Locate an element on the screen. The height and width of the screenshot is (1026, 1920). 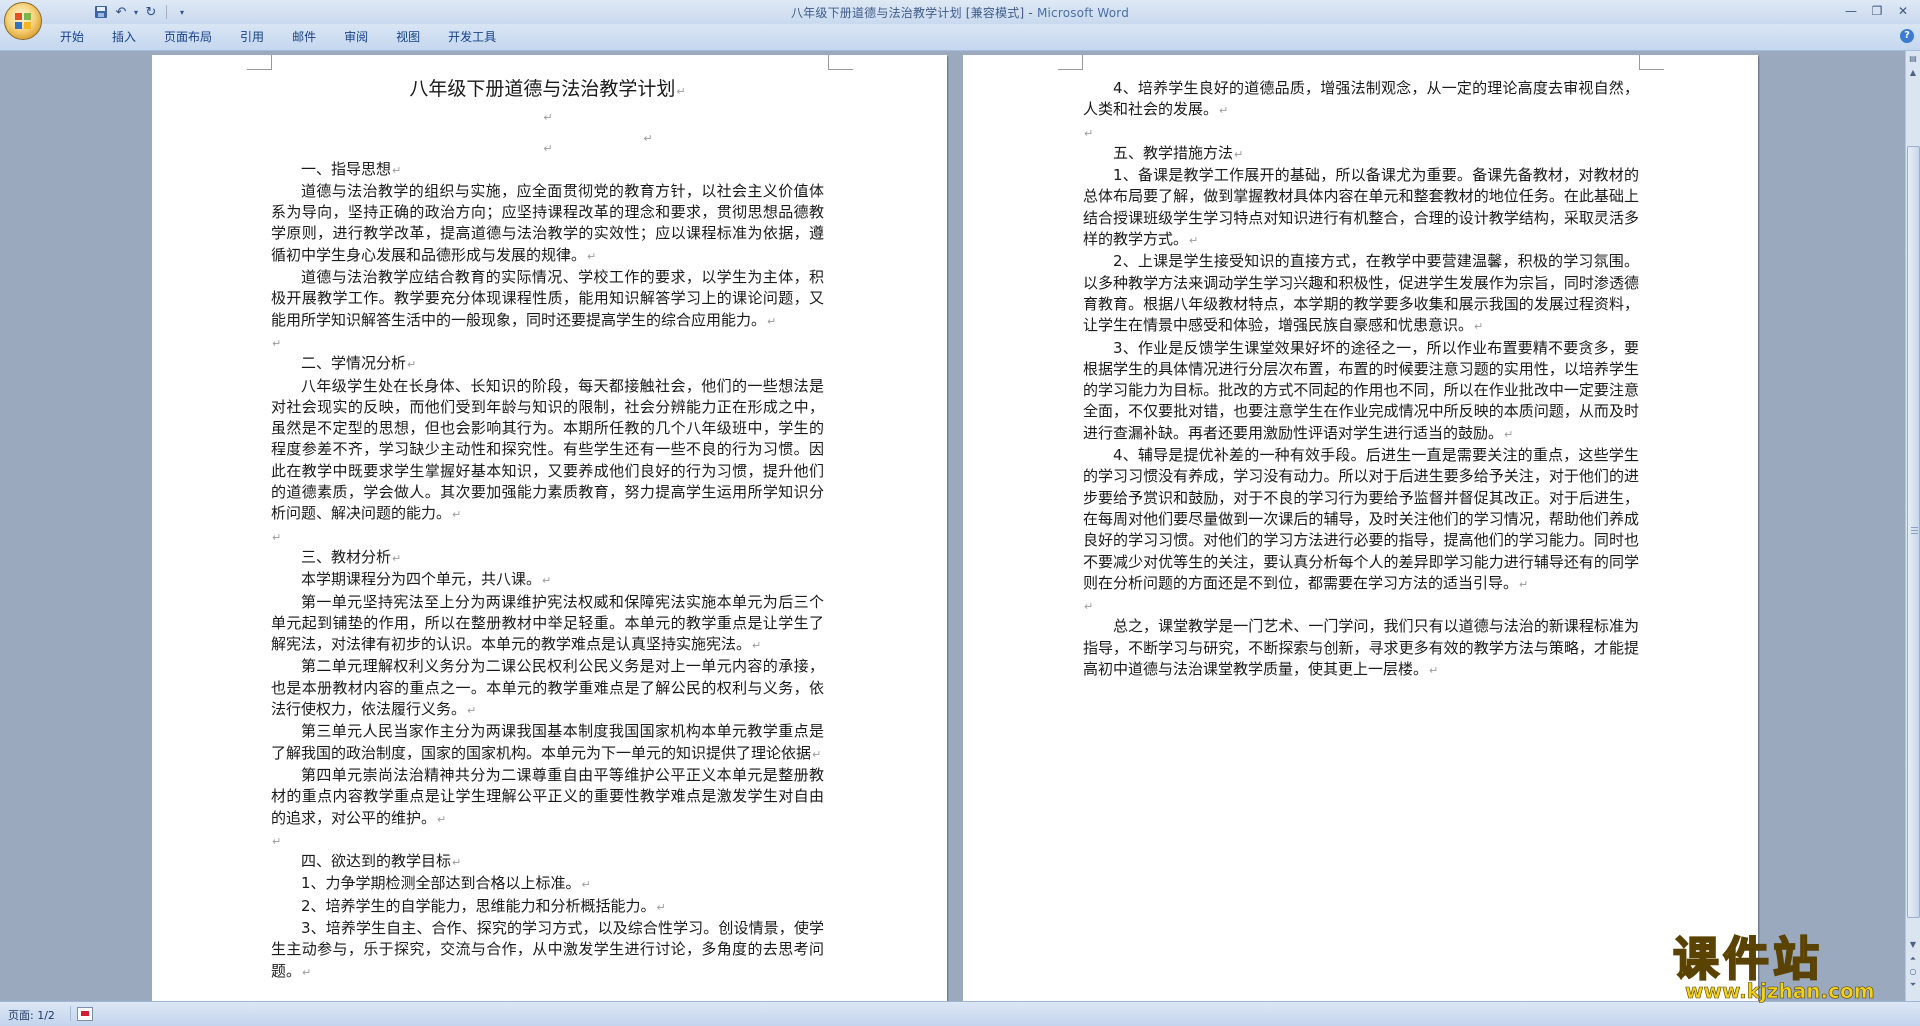
window-controls: — ❐ ✕ is located at coordinates (1877, 11).